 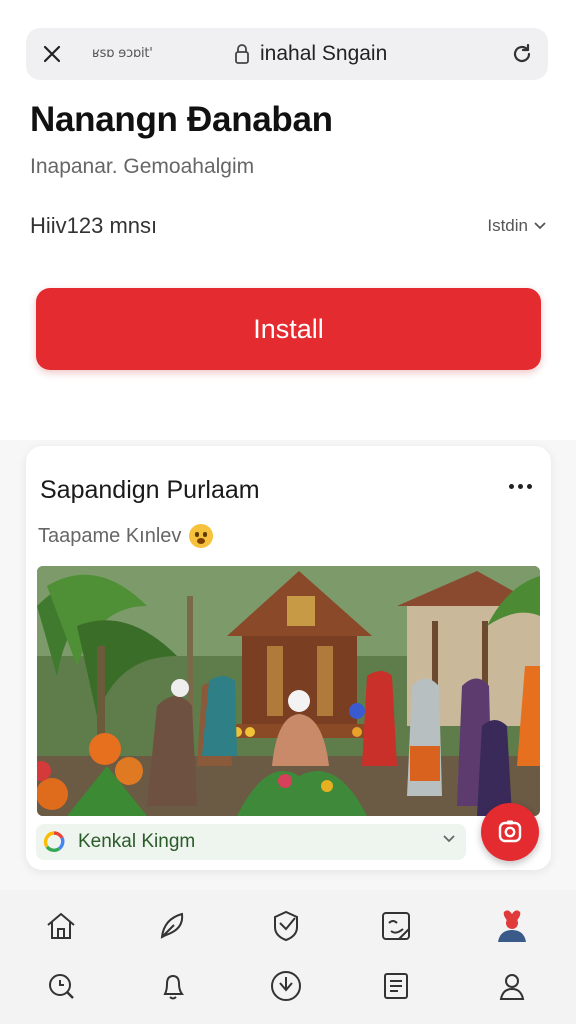 I want to click on feather-icon, so click(x=173, y=926).